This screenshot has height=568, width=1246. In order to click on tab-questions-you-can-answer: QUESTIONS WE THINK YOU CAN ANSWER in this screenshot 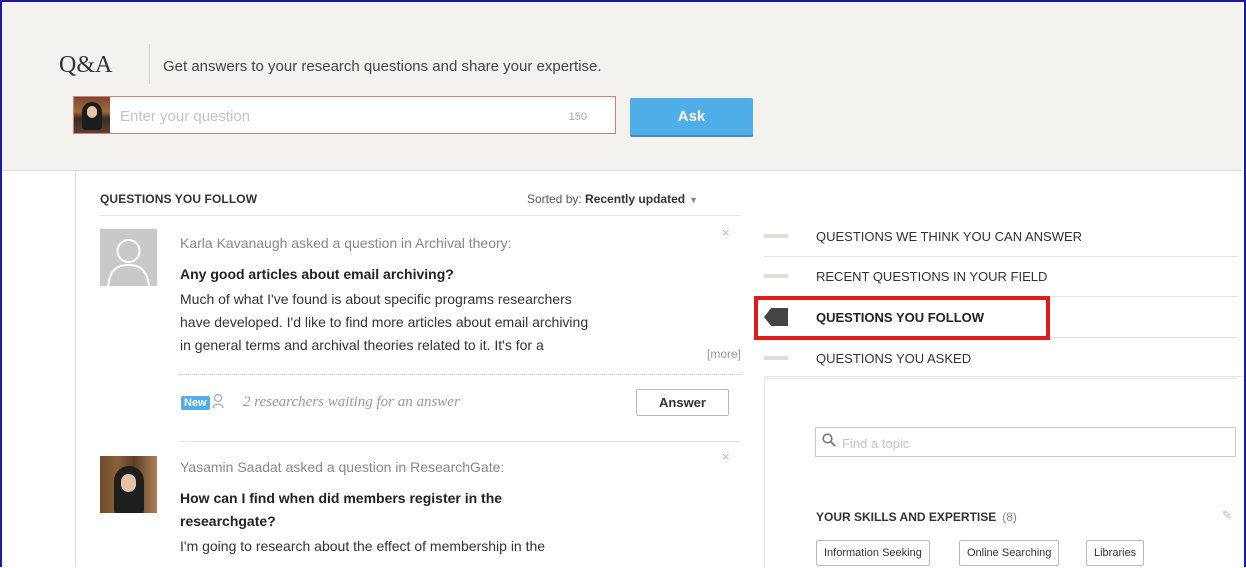, I will do `click(1001, 236)`.